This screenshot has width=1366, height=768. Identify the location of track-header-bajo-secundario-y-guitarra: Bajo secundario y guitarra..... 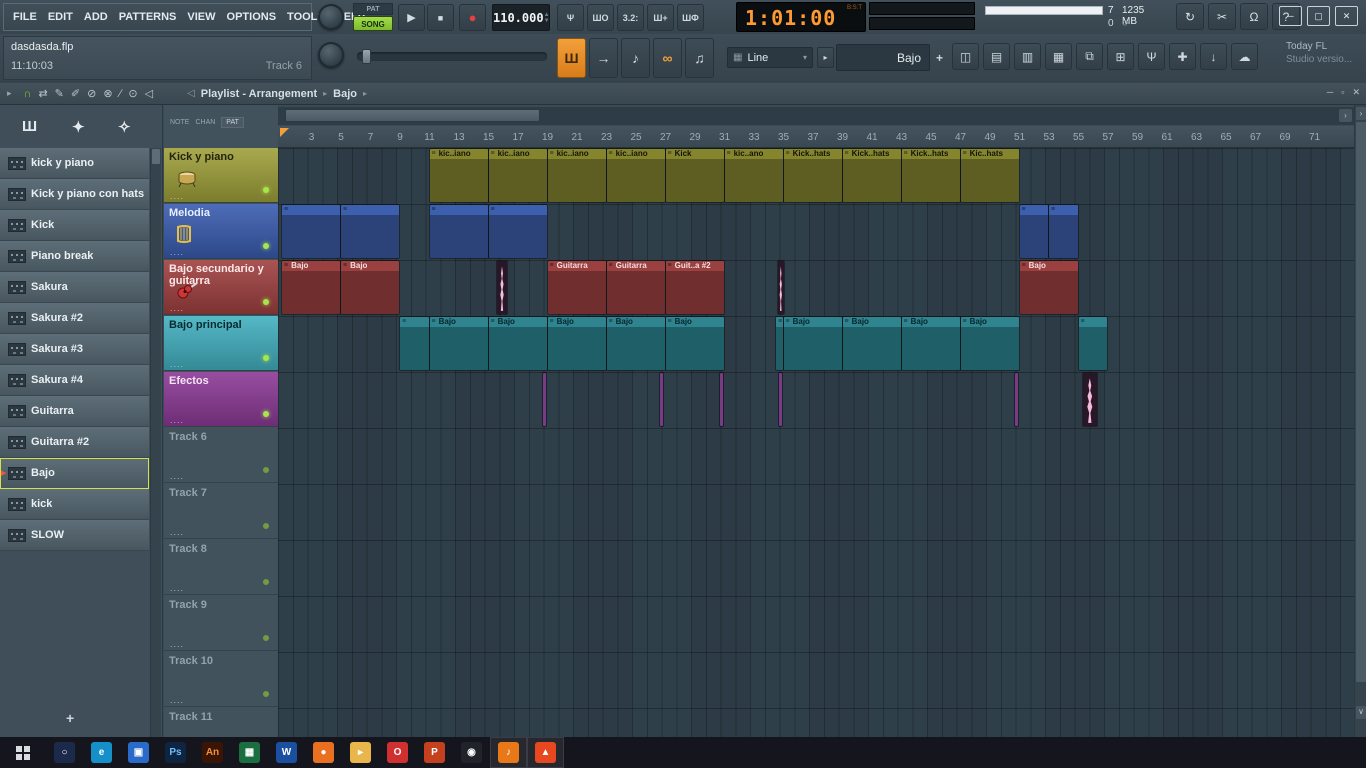
(221, 287).